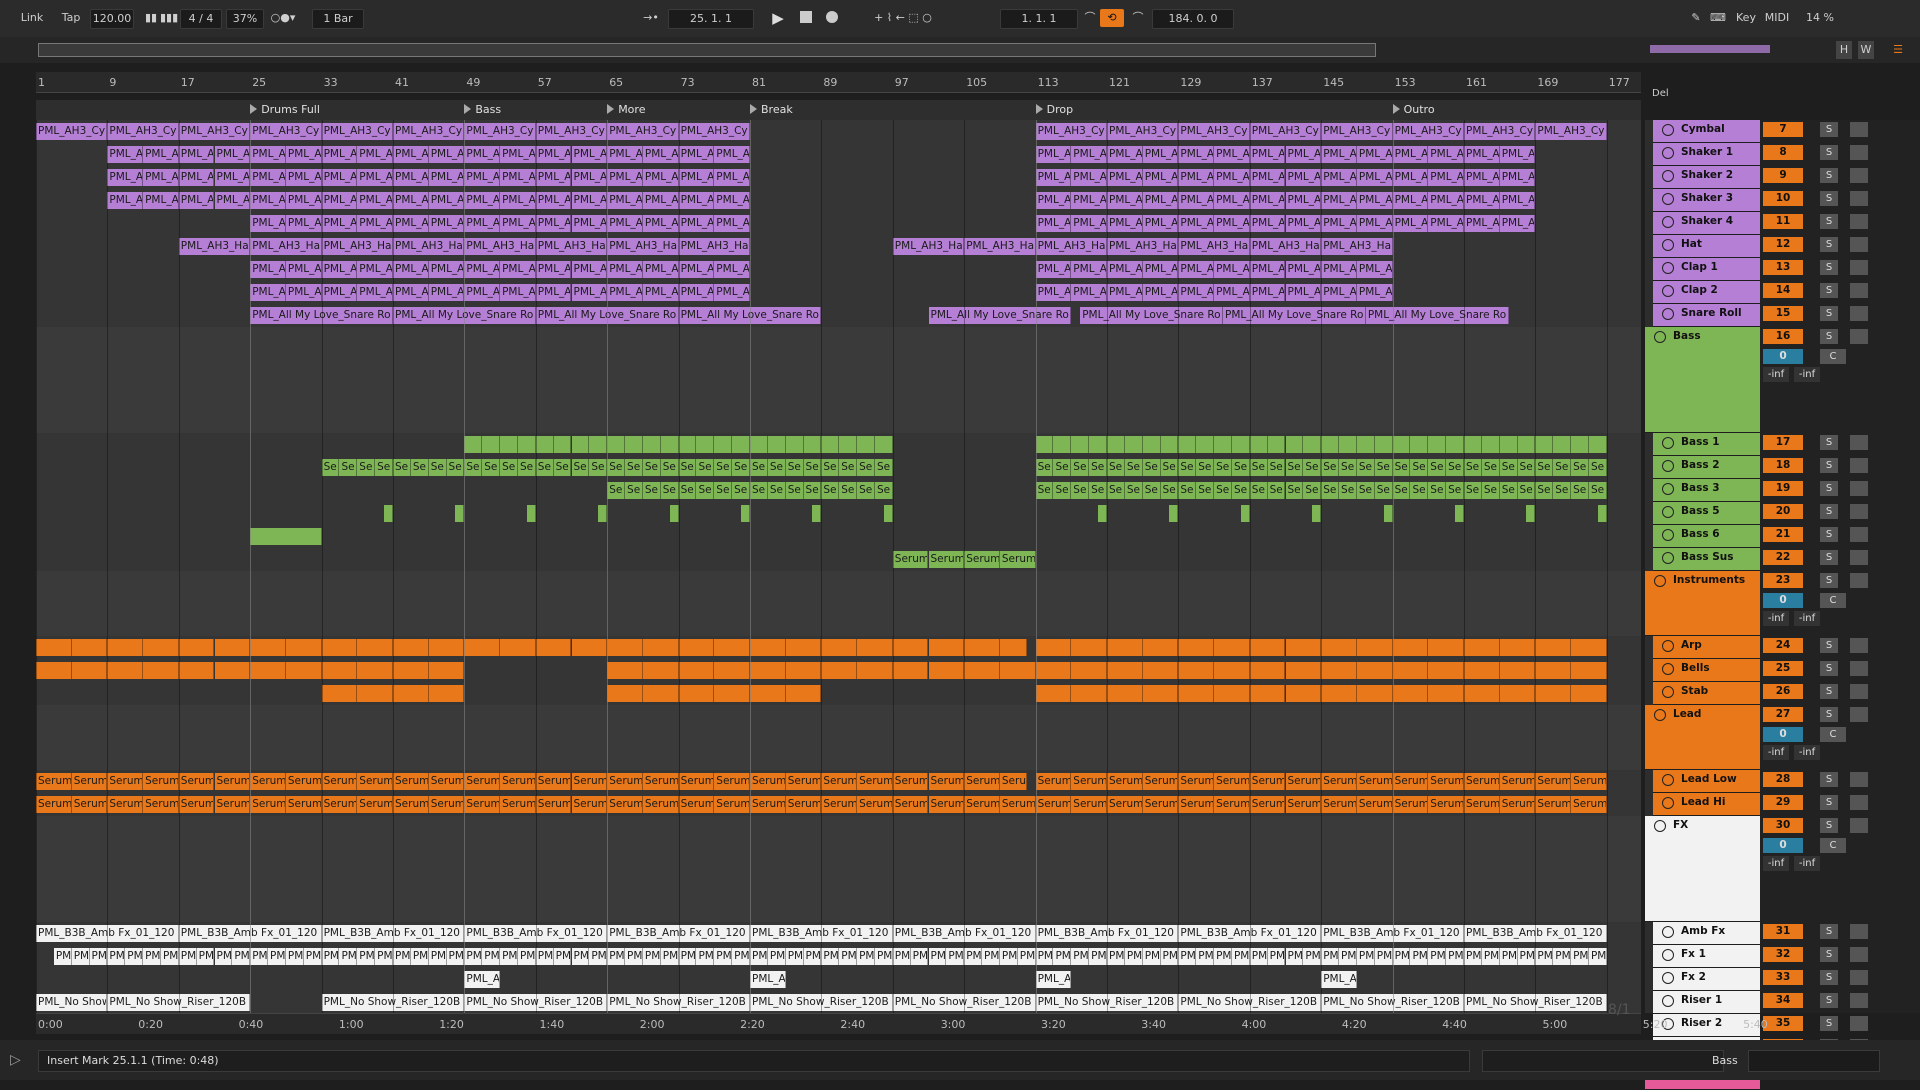 This screenshot has width=1920, height=1090. Describe the element at coordinates (1783, 465) in the screenshot. I see `track-number: 18` at that location.